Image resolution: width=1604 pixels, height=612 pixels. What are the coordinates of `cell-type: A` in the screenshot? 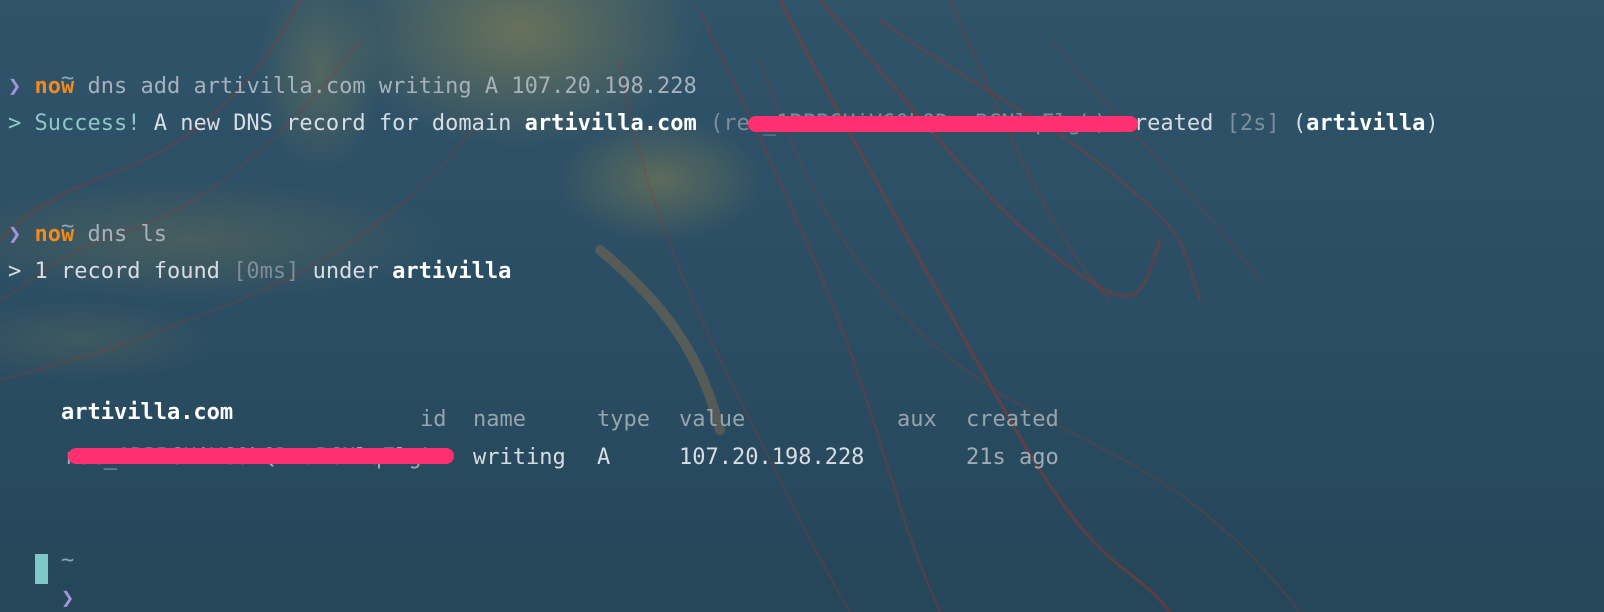 It's located at (604, 457).